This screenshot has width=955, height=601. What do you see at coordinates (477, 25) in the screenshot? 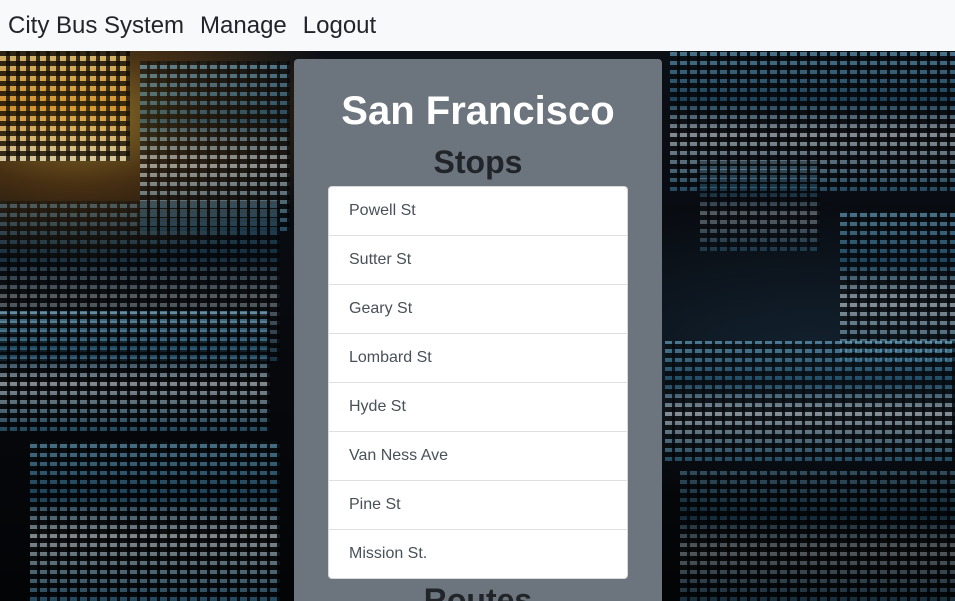
I see `top-navbar: City Bus System Manage Logout` at bounding box center [477, 25].